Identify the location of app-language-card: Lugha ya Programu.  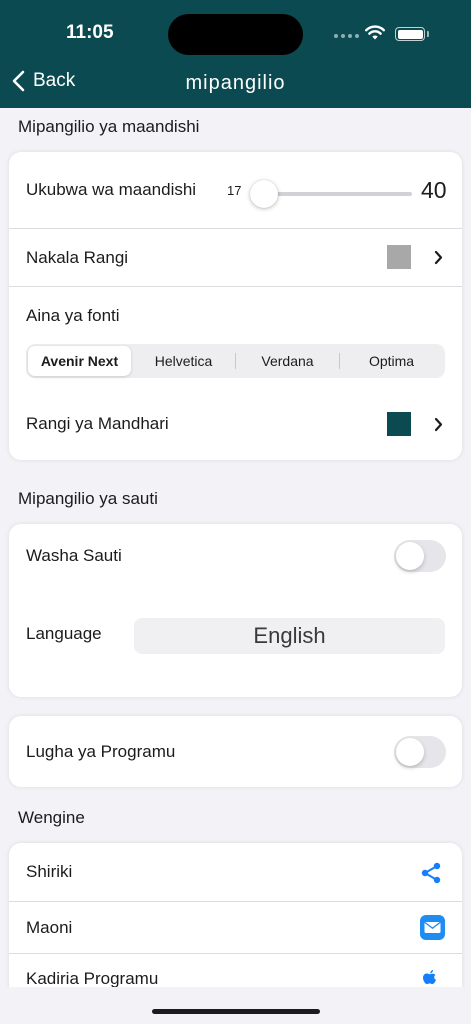
(235, 751).